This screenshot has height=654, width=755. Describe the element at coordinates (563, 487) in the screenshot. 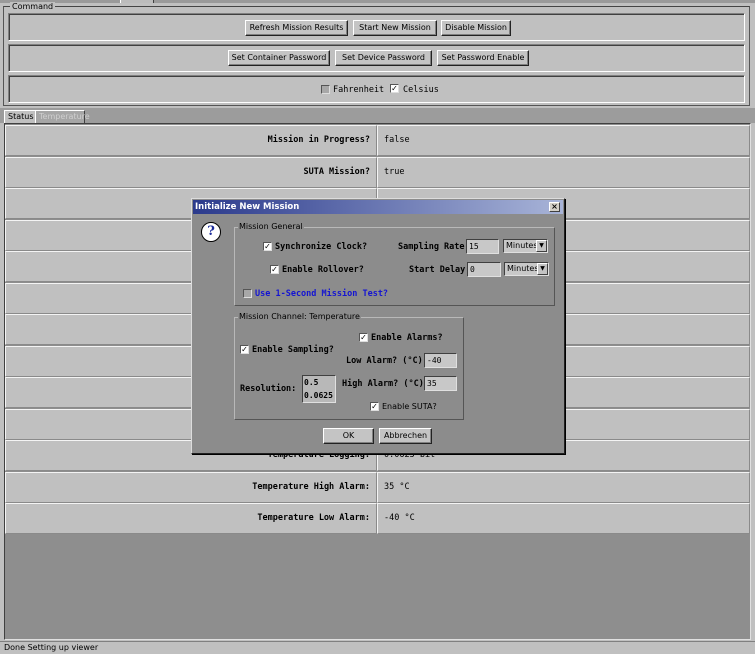

I see `status-row-value: 35 °C` at that location.